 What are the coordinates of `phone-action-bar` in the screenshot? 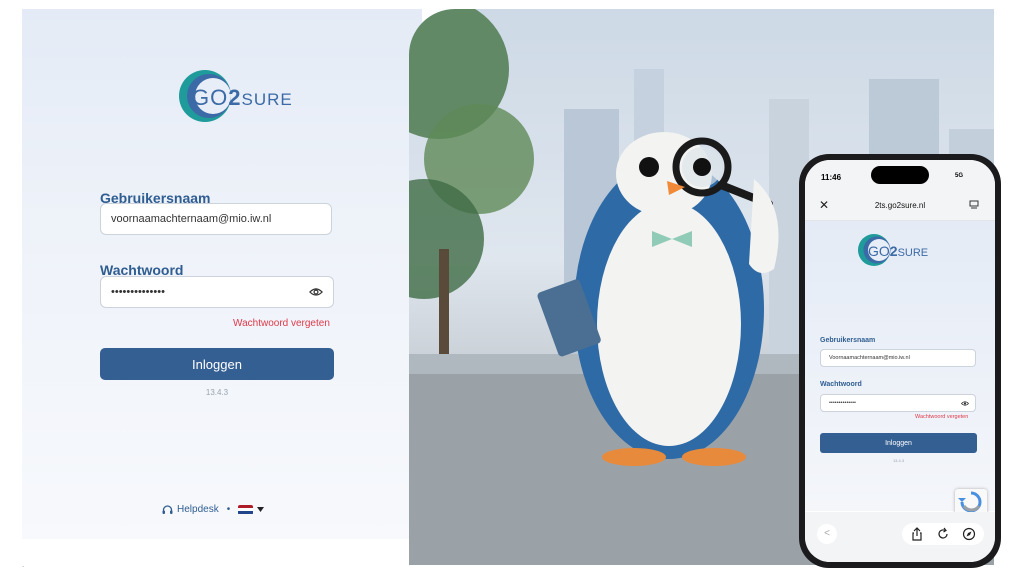 It's located at (943, 534).